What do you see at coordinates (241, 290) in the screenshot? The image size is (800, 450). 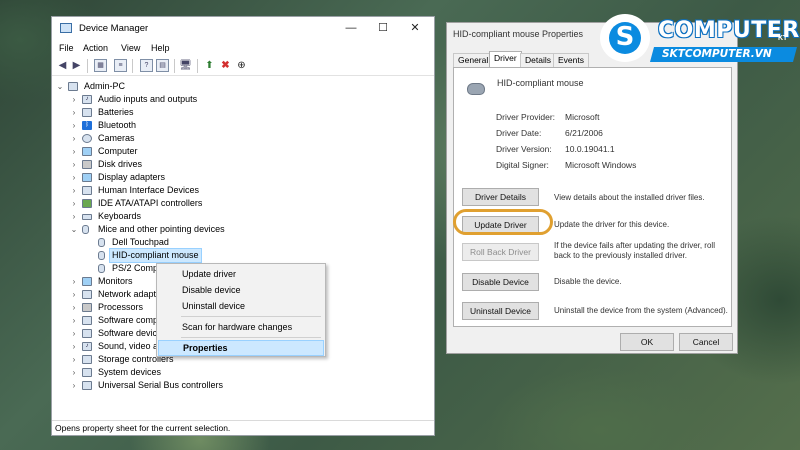 I see `menu-item-disable-device: Disable device` at bounding box center [241, 290].